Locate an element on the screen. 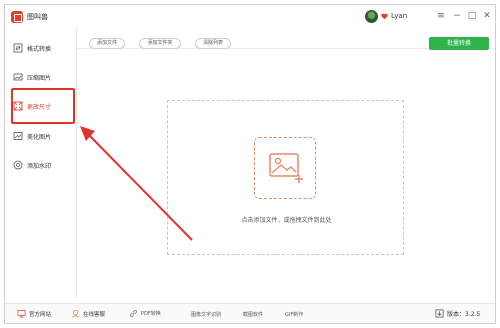 This screenshot has height=328, width=500. add-image-icon is located at coordinates (286, 168).